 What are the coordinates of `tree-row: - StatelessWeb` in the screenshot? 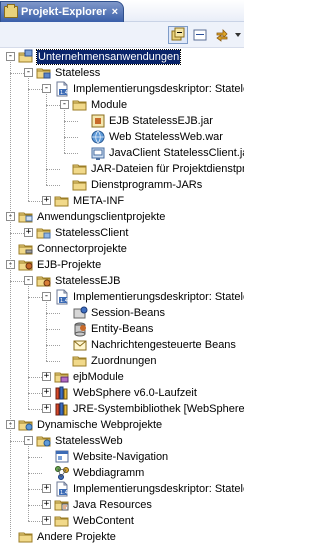 It's located at (122, 441).